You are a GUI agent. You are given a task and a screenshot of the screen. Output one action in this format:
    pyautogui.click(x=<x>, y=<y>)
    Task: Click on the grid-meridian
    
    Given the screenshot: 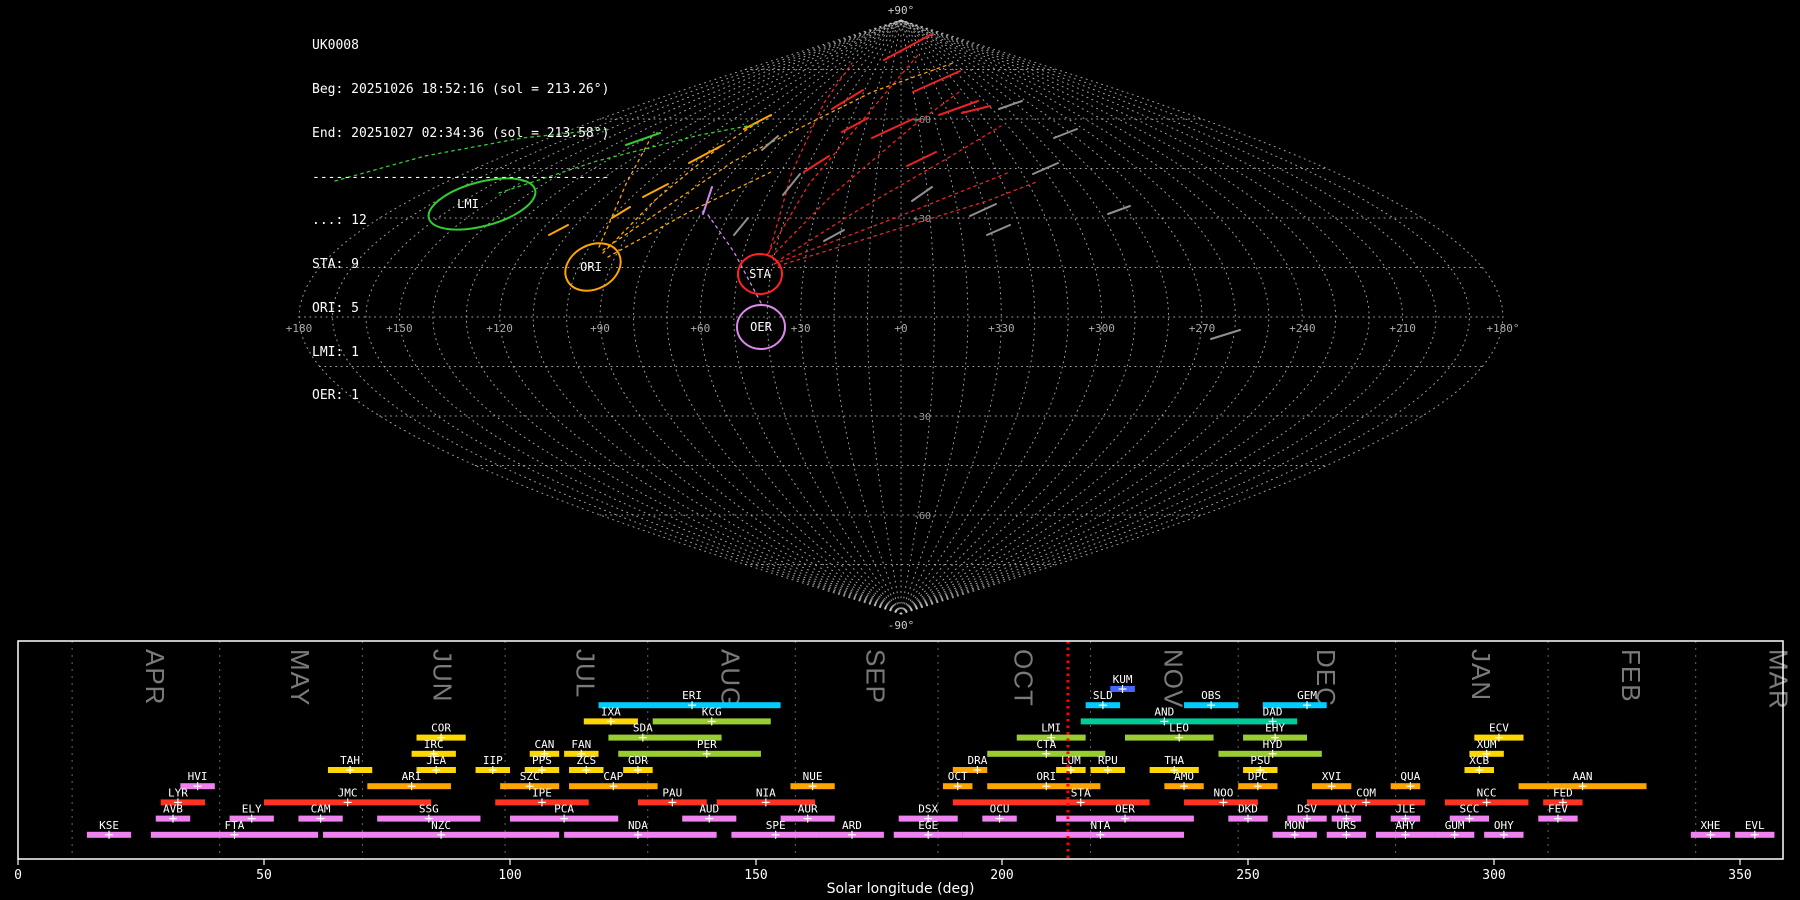 What is the action you would take?
    pyautogui.click(x=1051, y=317)
    